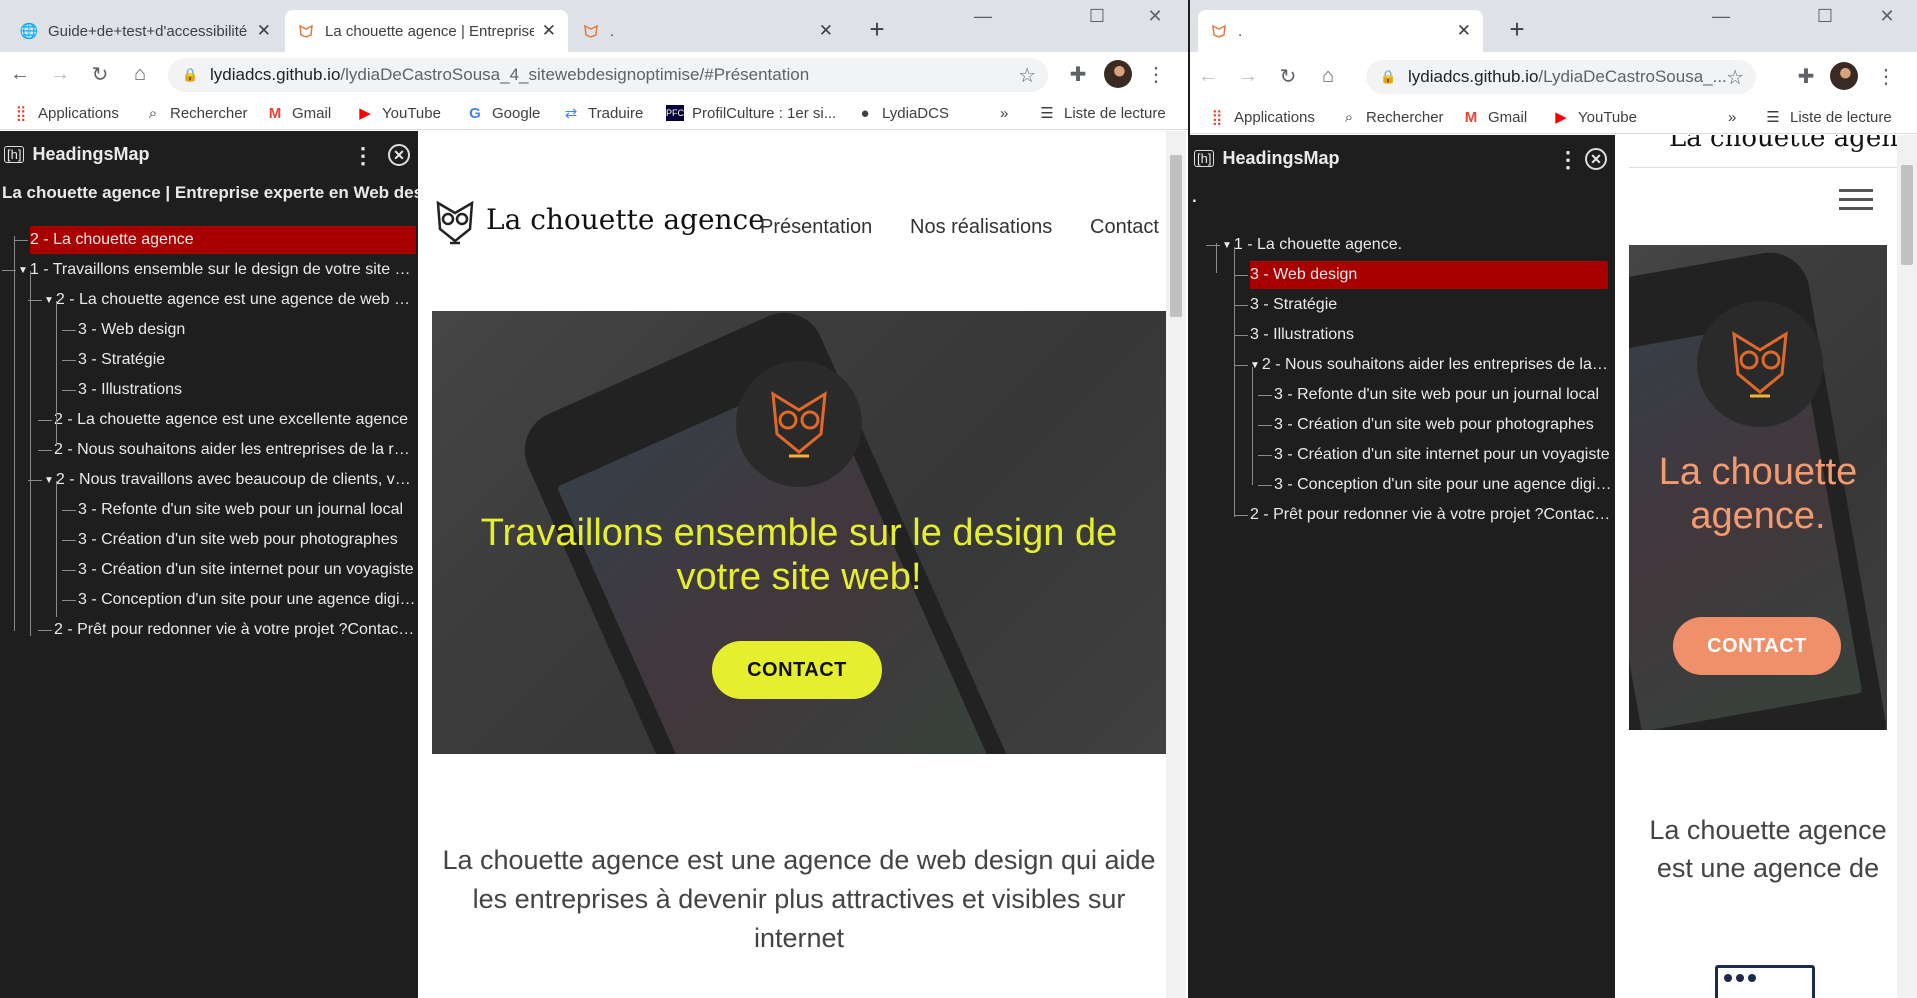 Image resolution: width=1917 pixels, height=998 pixels. Describe the element at coordinates (981, 227) in the screenshot. I see `nav-realisations: Nos réalisations` at that location.